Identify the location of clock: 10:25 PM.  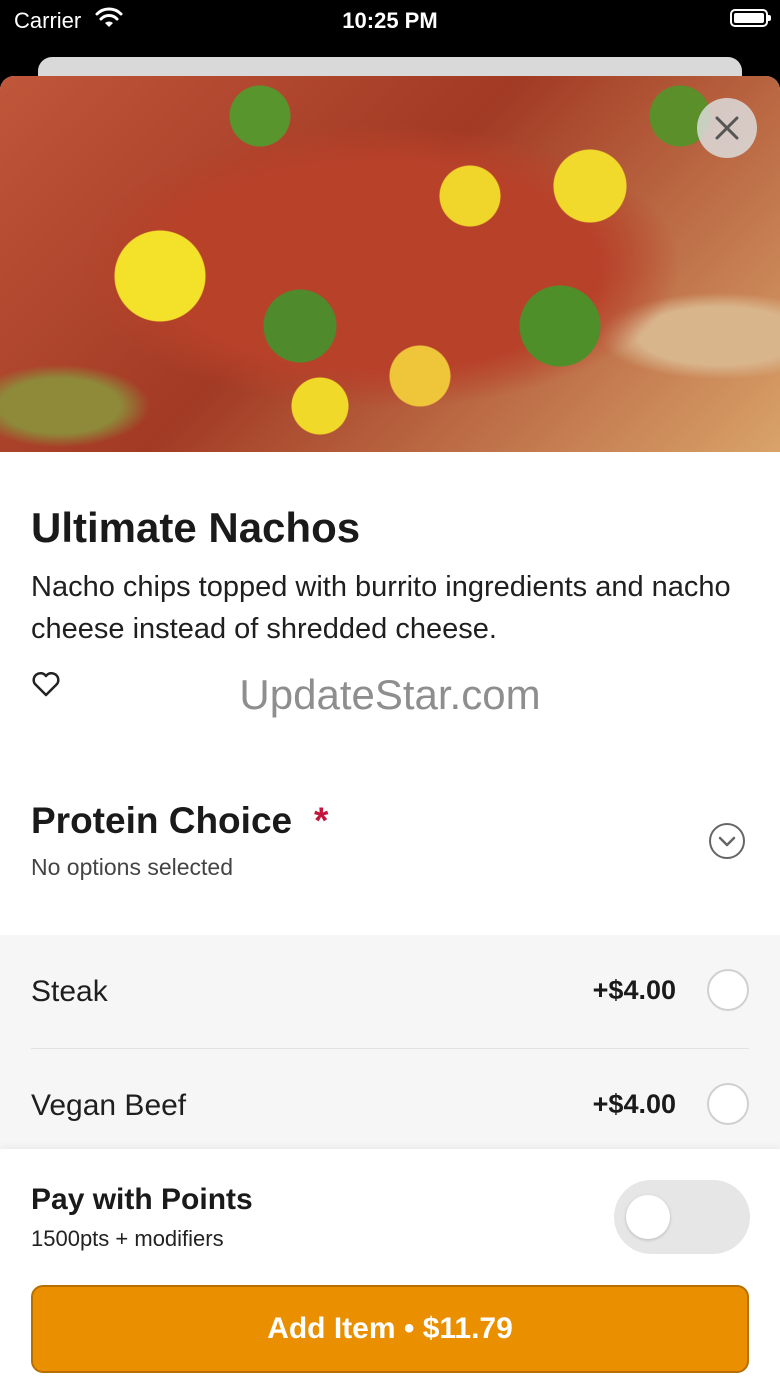
(390, 20).